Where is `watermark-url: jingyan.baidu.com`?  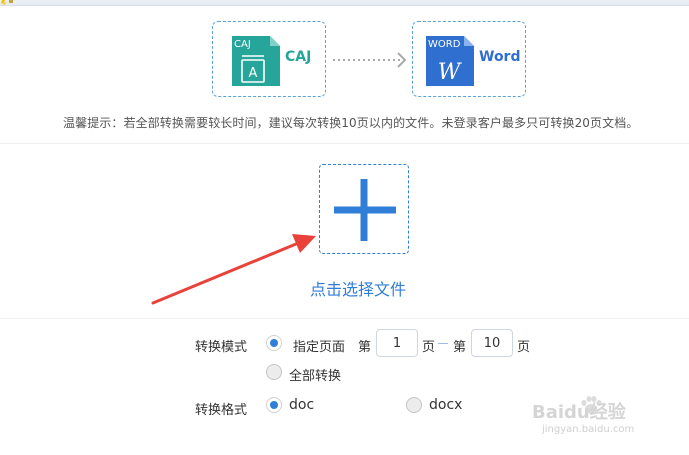 watermark-url: jingyan.baidu.com is located at coordinates (588, 429).